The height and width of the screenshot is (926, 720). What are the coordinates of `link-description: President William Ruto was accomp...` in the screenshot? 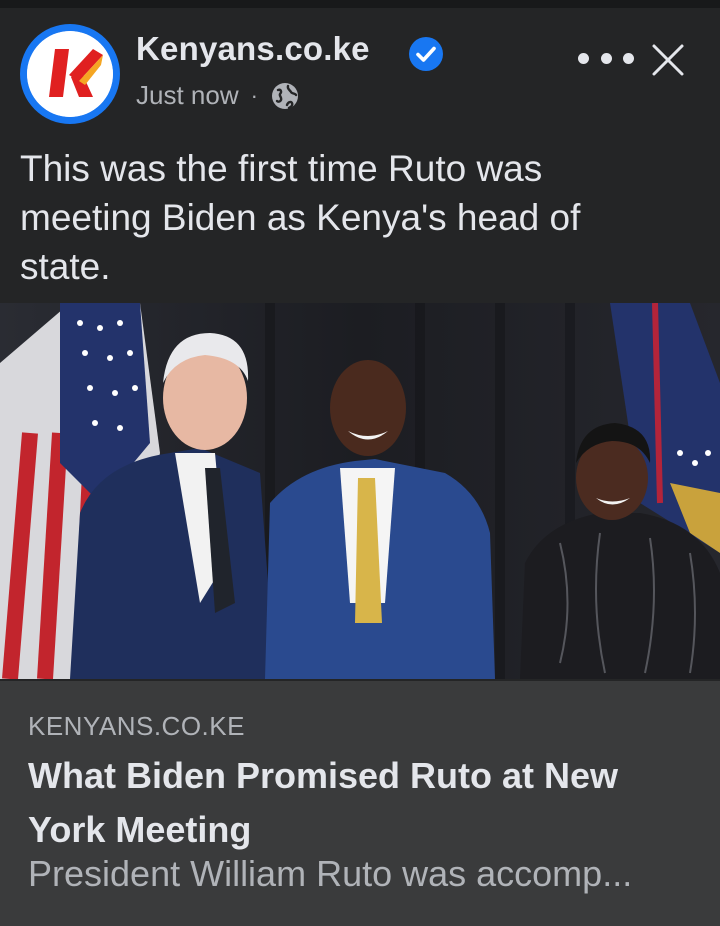 It's located at (330, 873).